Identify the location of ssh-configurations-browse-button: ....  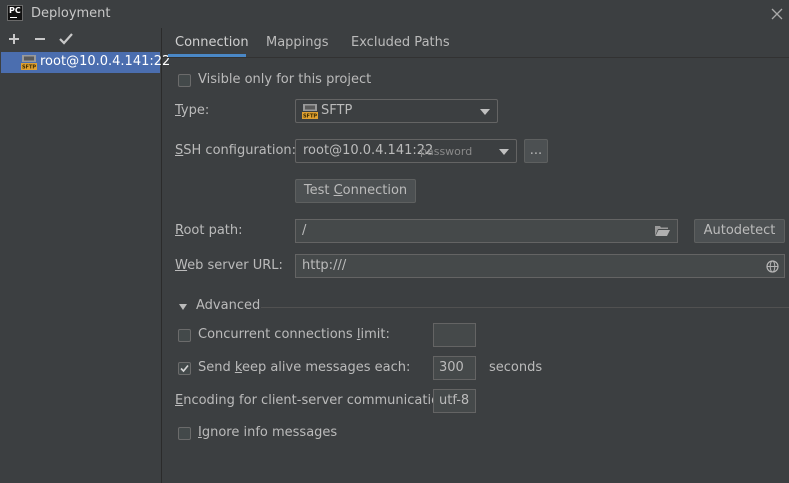
(536, 151).